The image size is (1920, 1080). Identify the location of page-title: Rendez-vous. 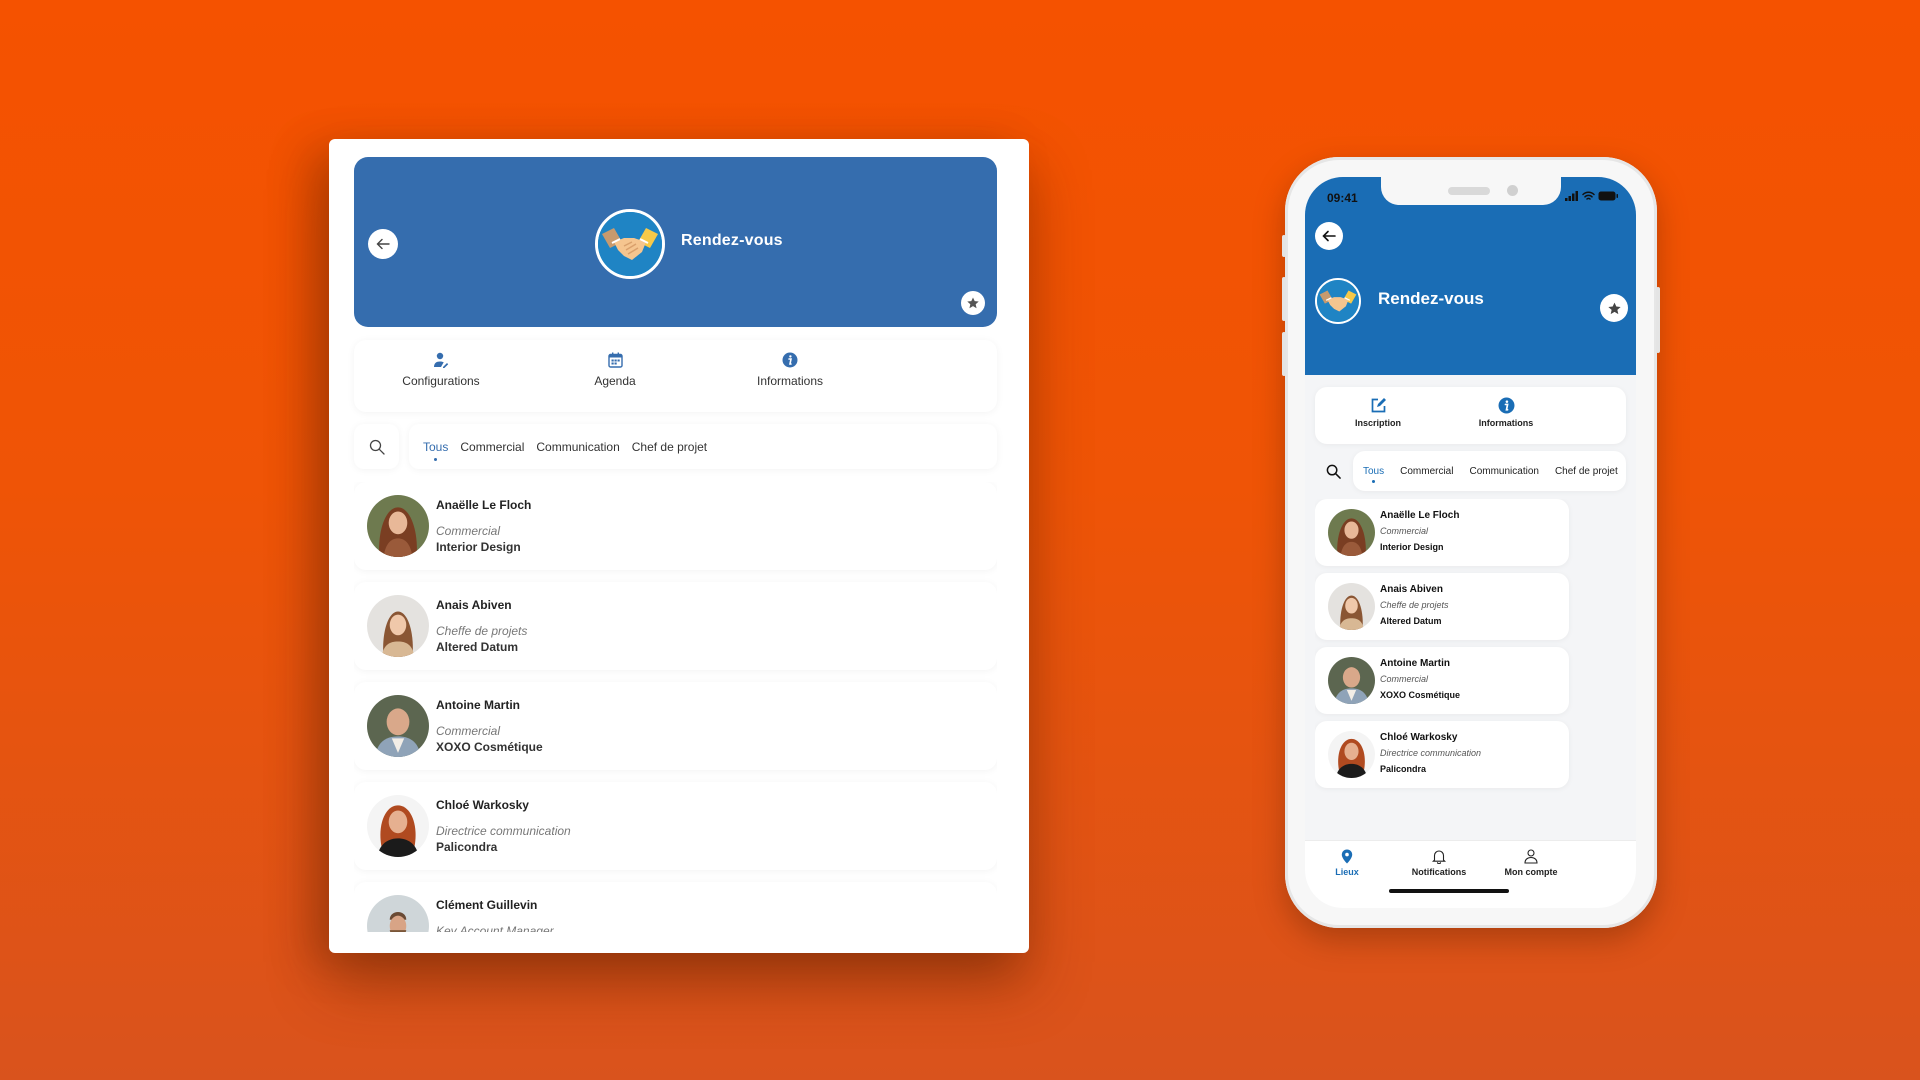
(732, 240).